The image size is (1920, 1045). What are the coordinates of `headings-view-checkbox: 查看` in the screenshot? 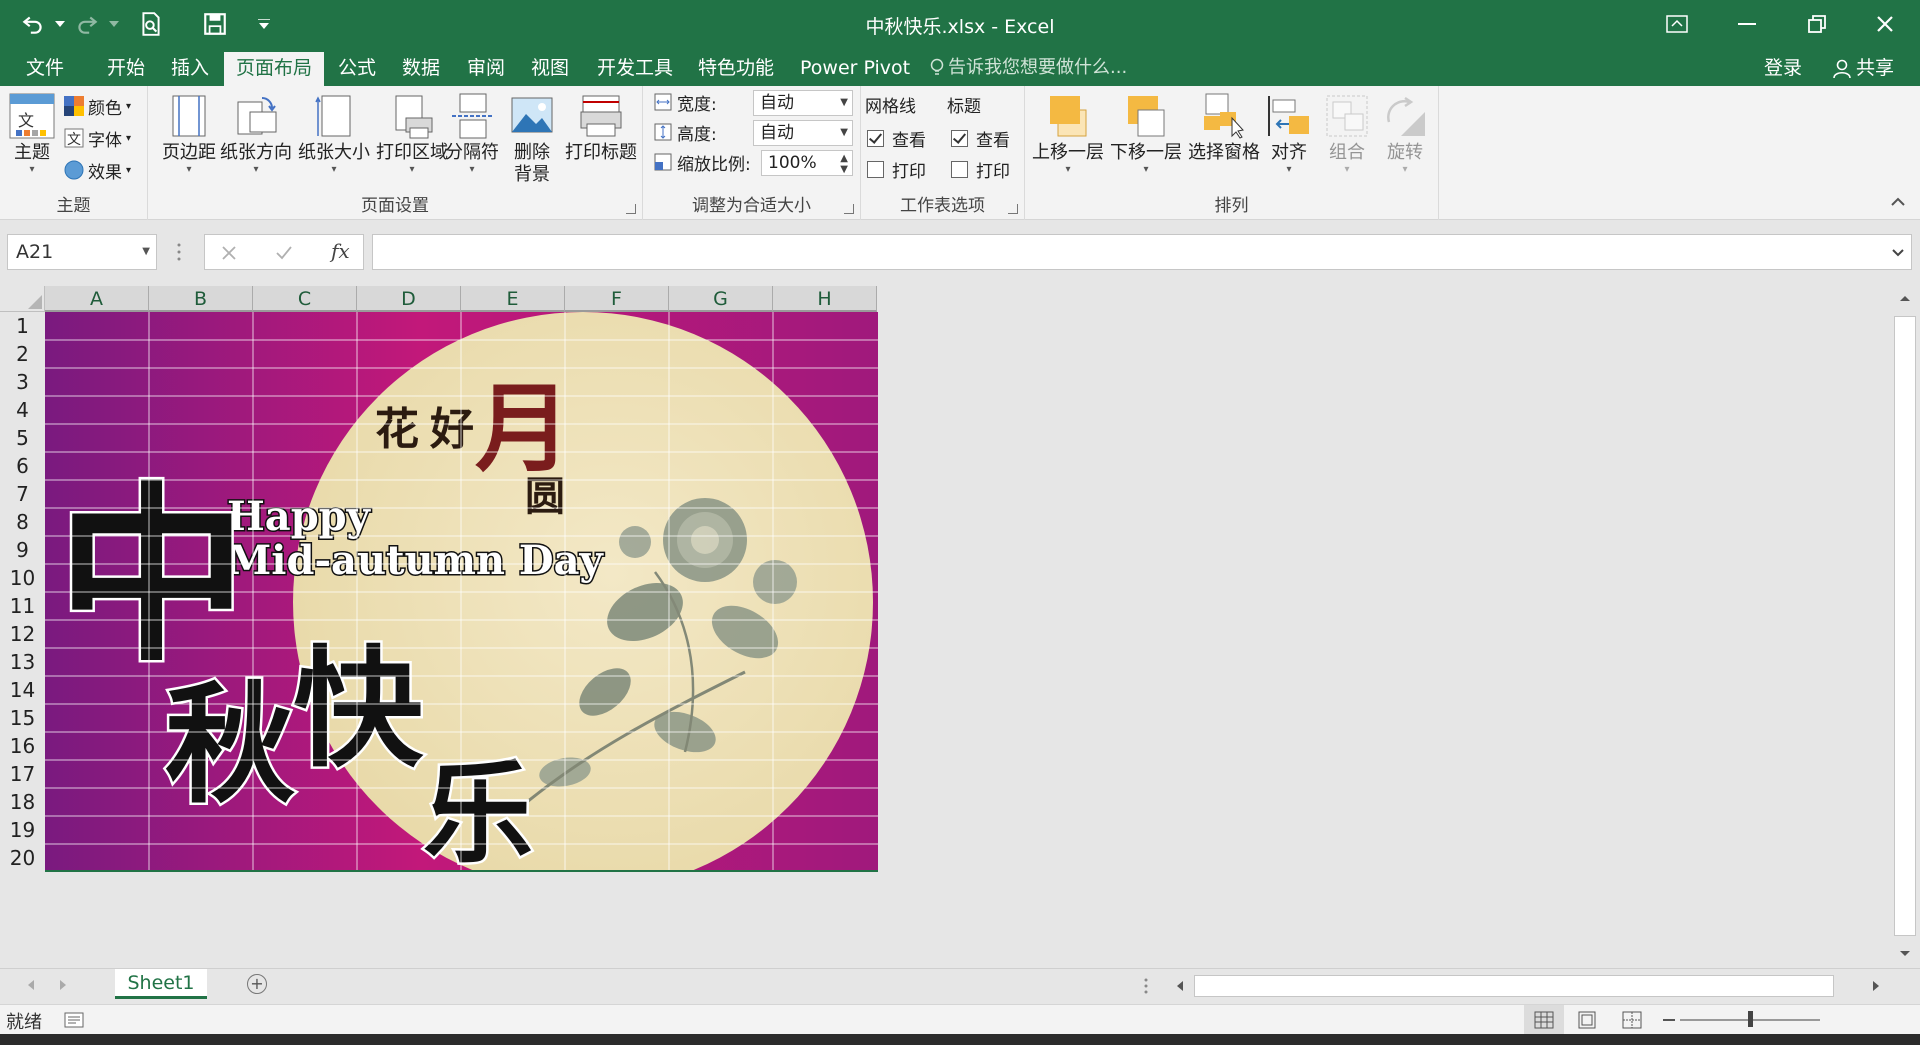 It's located at (980, 138).